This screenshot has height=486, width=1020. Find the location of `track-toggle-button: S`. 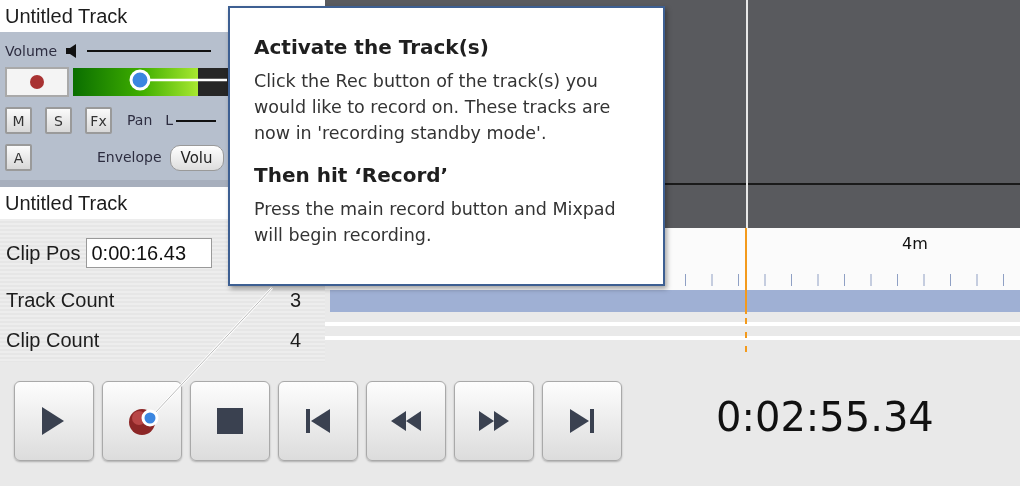

track-toggle-button: S is located at coordinates (58, 120).